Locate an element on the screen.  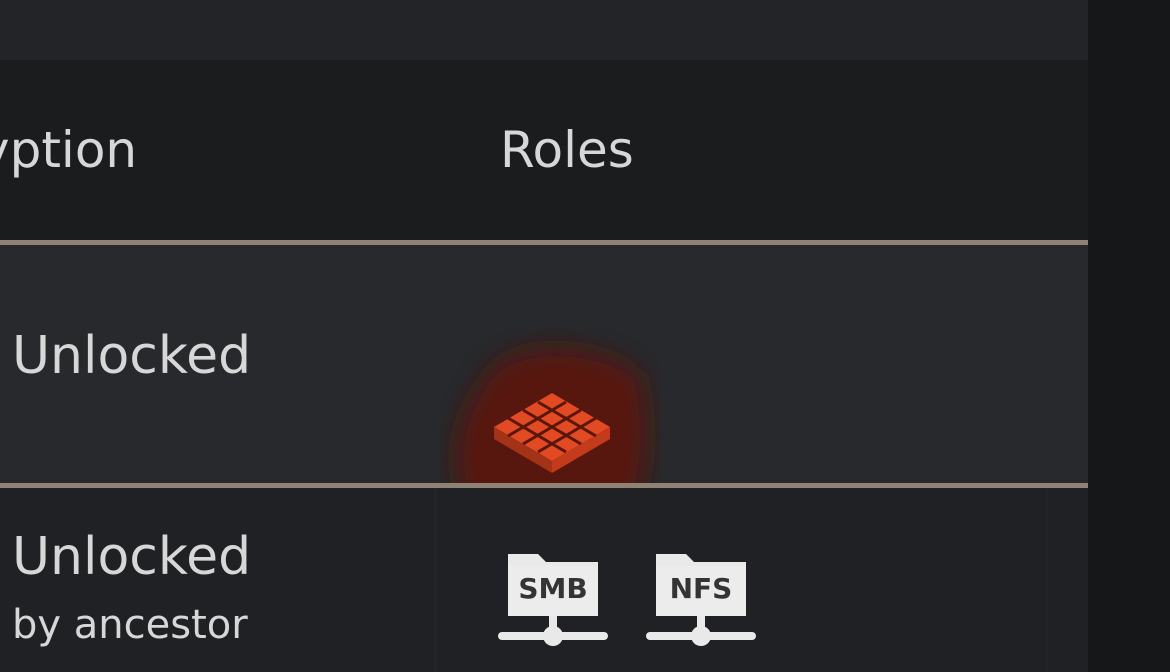
smb-role-icon-wrap: SMB is located at coordinates (553, 595).